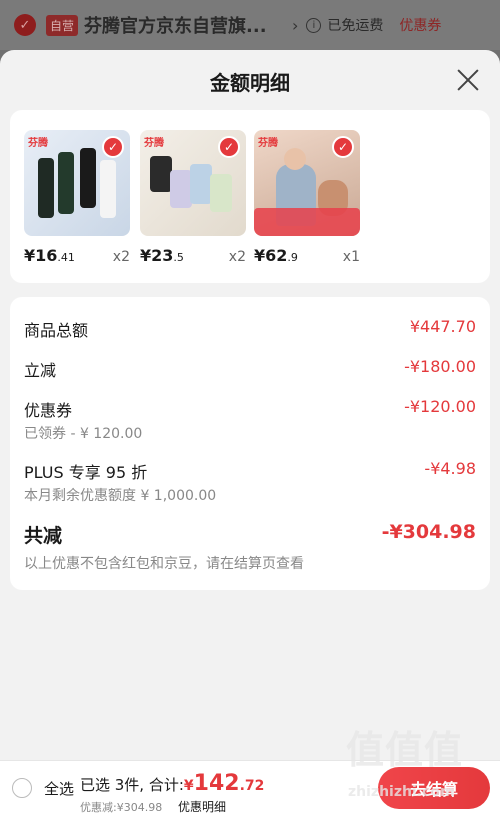  Describe the element at coordinates (25, 25) in the screenshot. I see `store-check-icon: ✓` at that location.